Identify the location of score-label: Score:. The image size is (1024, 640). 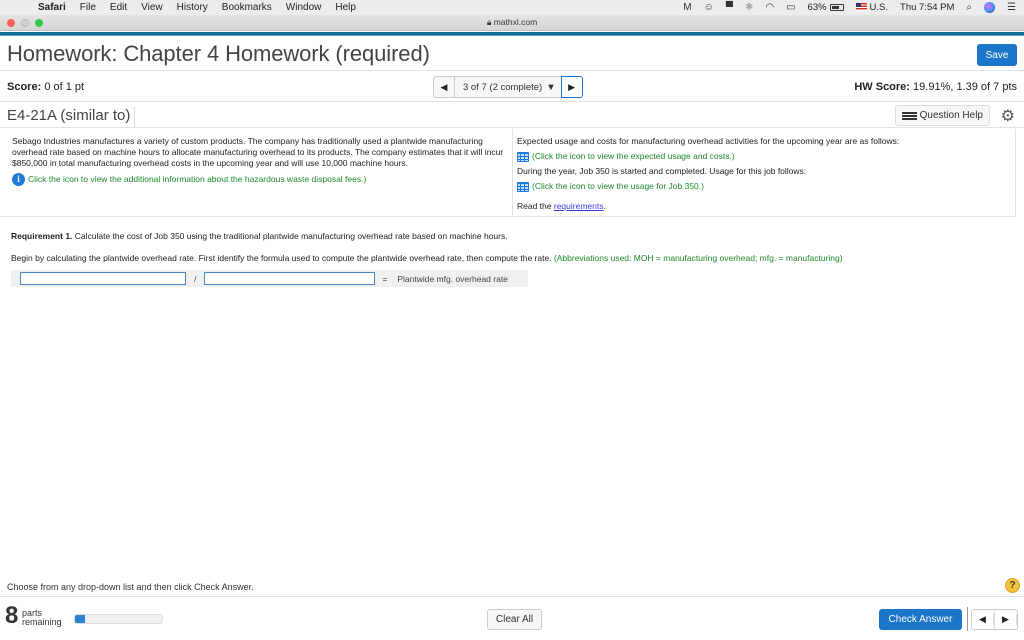
(24, 87).